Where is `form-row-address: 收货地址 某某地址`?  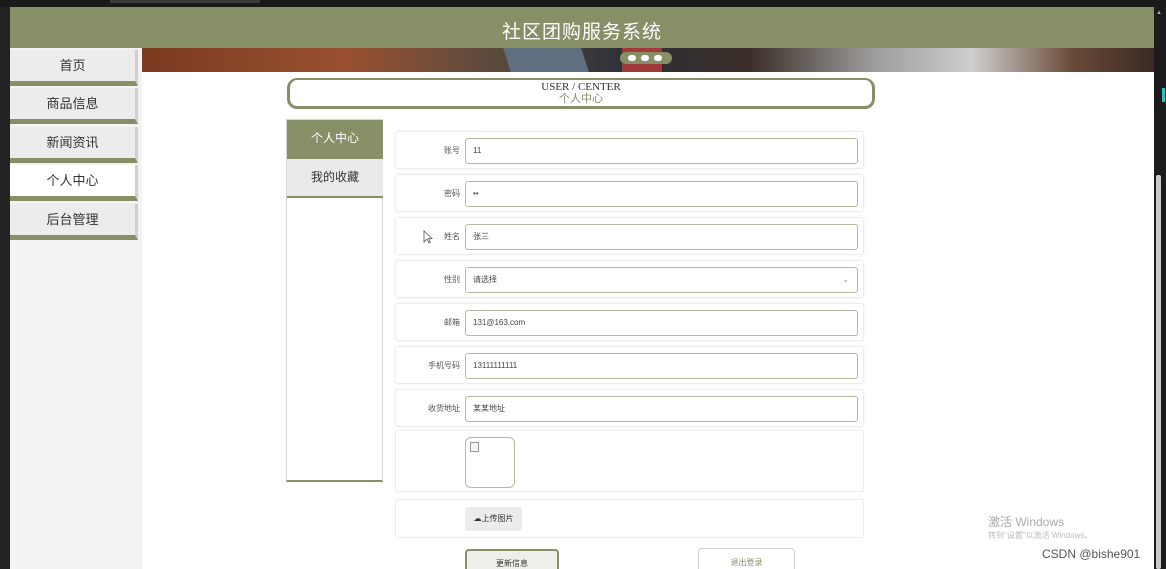 form-row-address: 收货地址 某某地址 is located at coordinates (629, 408).